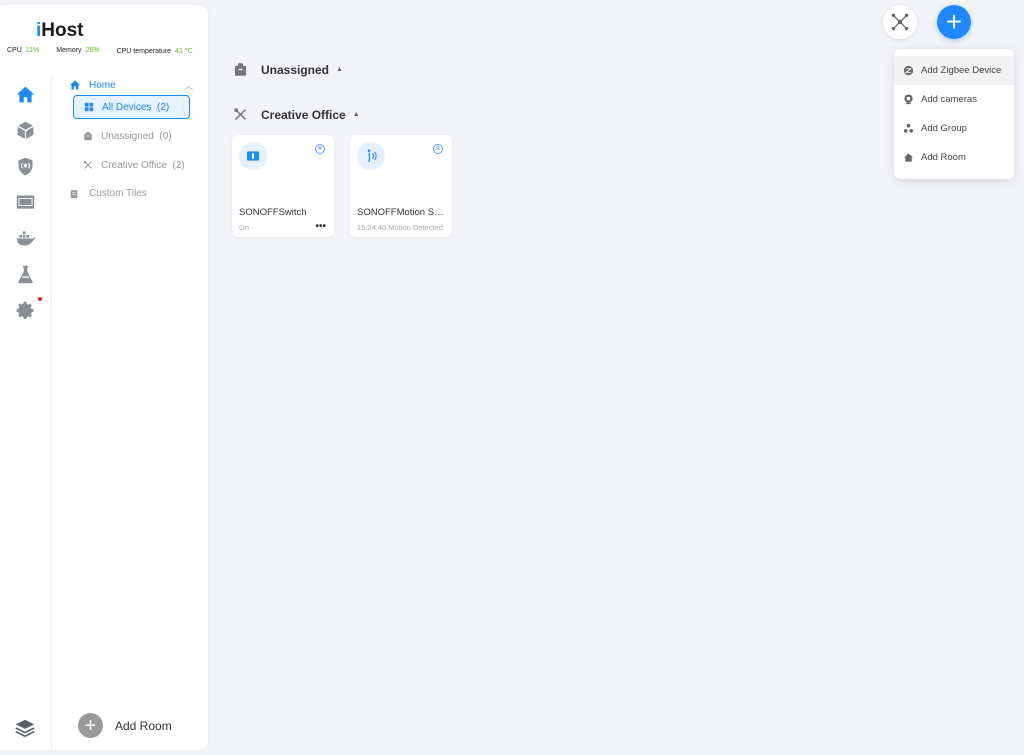 The width and height of the screenshot is (1024, 755). I want to click on topology-button, so click(900, 22).